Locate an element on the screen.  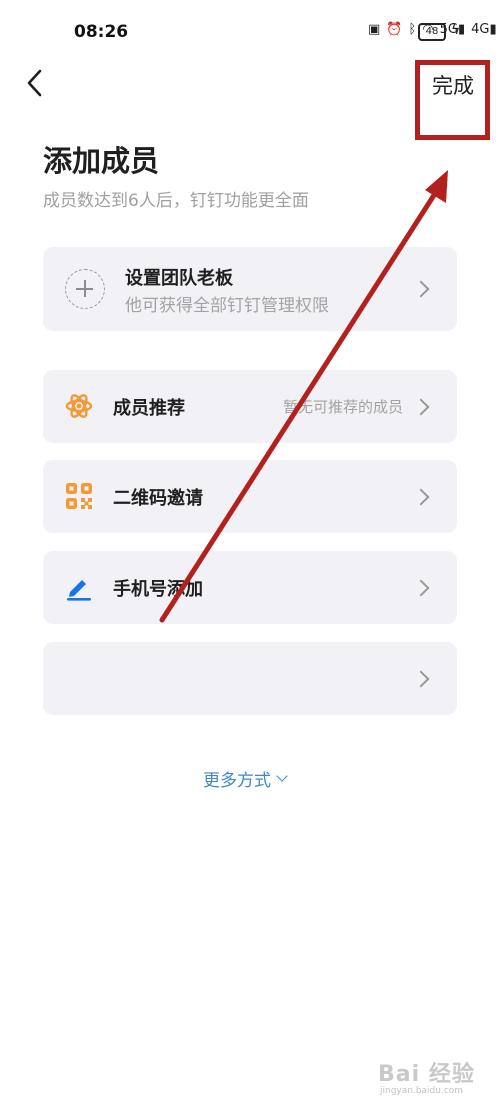
row-hint: 暂无可推荐的成员 is located at coordinates (342, 407).